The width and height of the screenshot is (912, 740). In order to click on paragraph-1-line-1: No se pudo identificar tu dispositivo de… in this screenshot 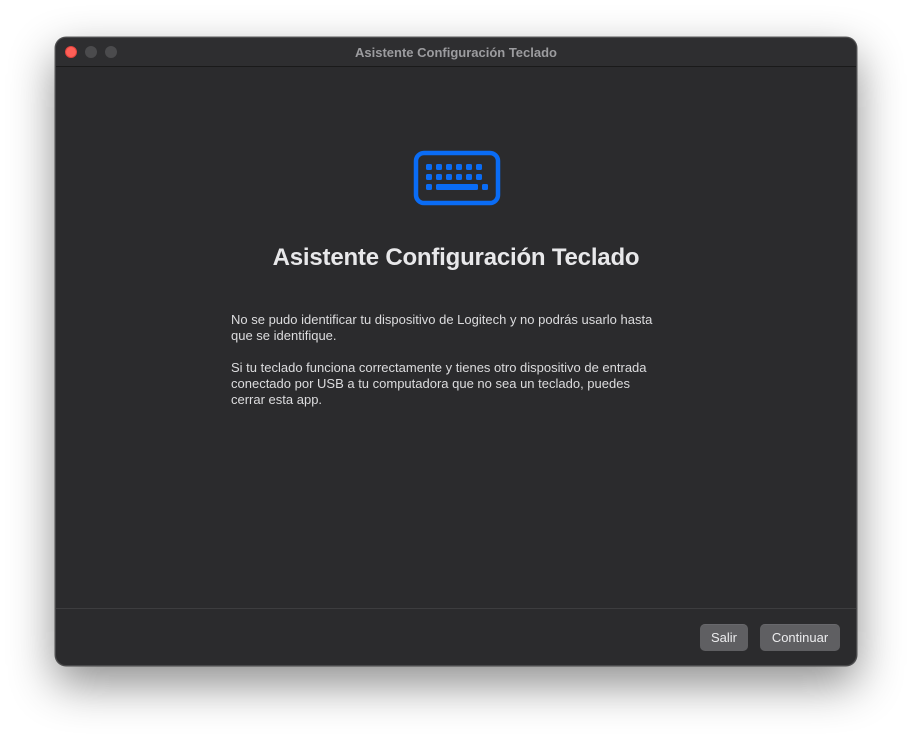, I will do `click(442, 319)`.